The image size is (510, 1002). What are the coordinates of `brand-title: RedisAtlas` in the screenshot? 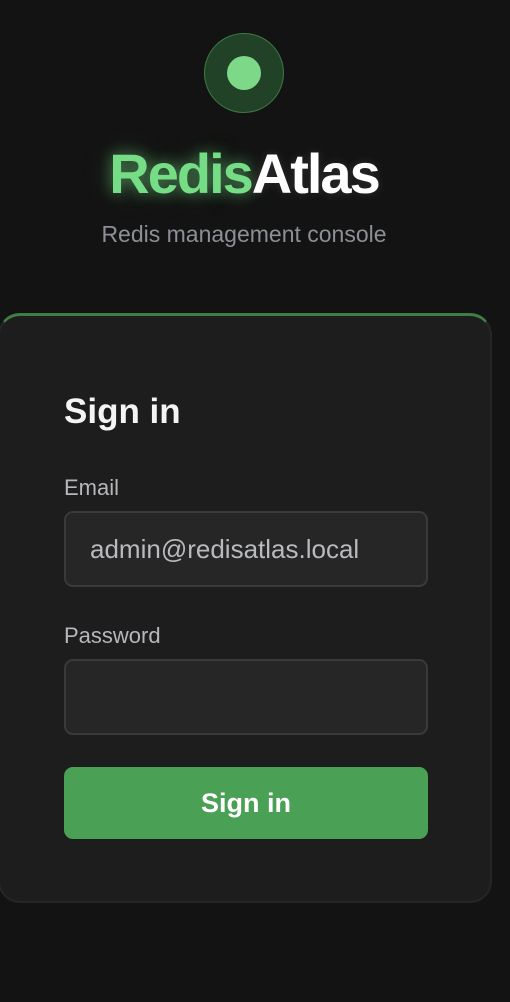 It's located at (244, 174).